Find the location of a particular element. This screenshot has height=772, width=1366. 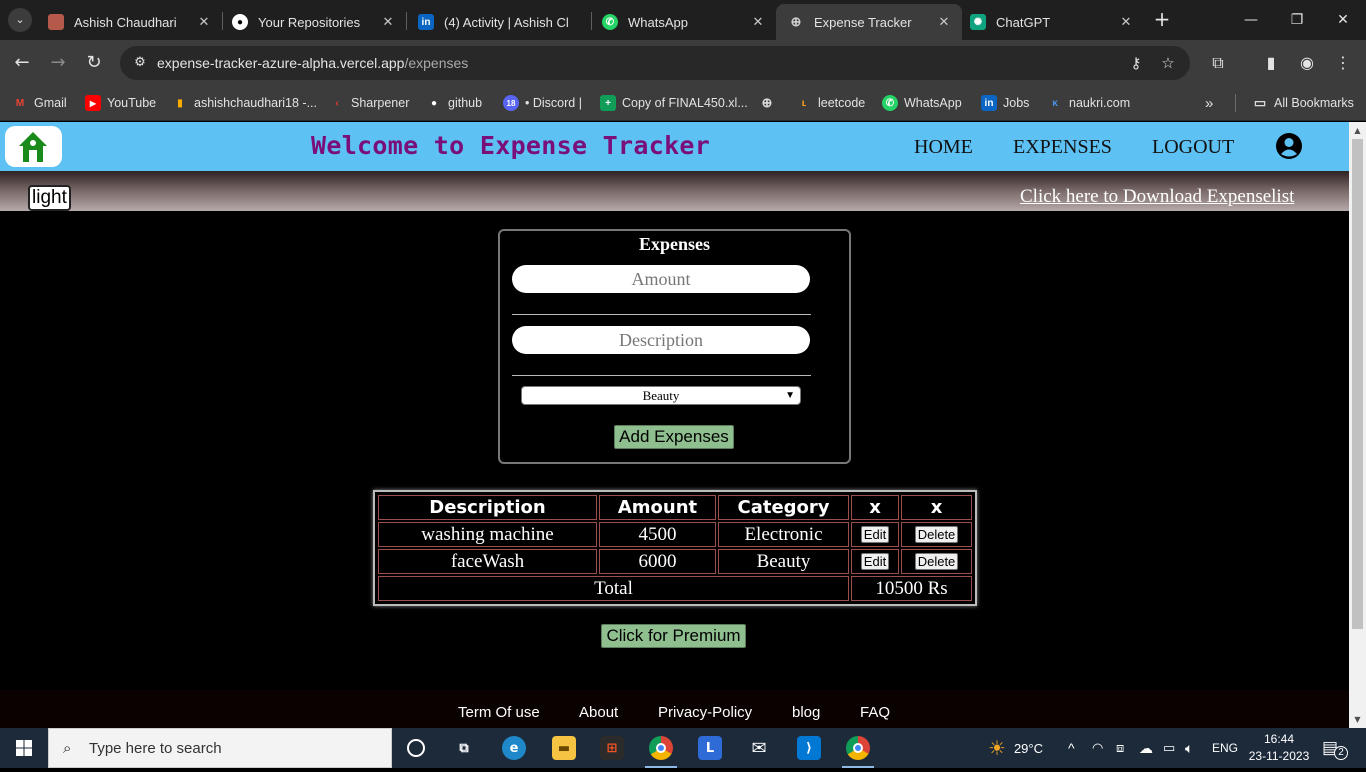

bookmark-jobs: in Jobs is located at coordinates (1005, 103).